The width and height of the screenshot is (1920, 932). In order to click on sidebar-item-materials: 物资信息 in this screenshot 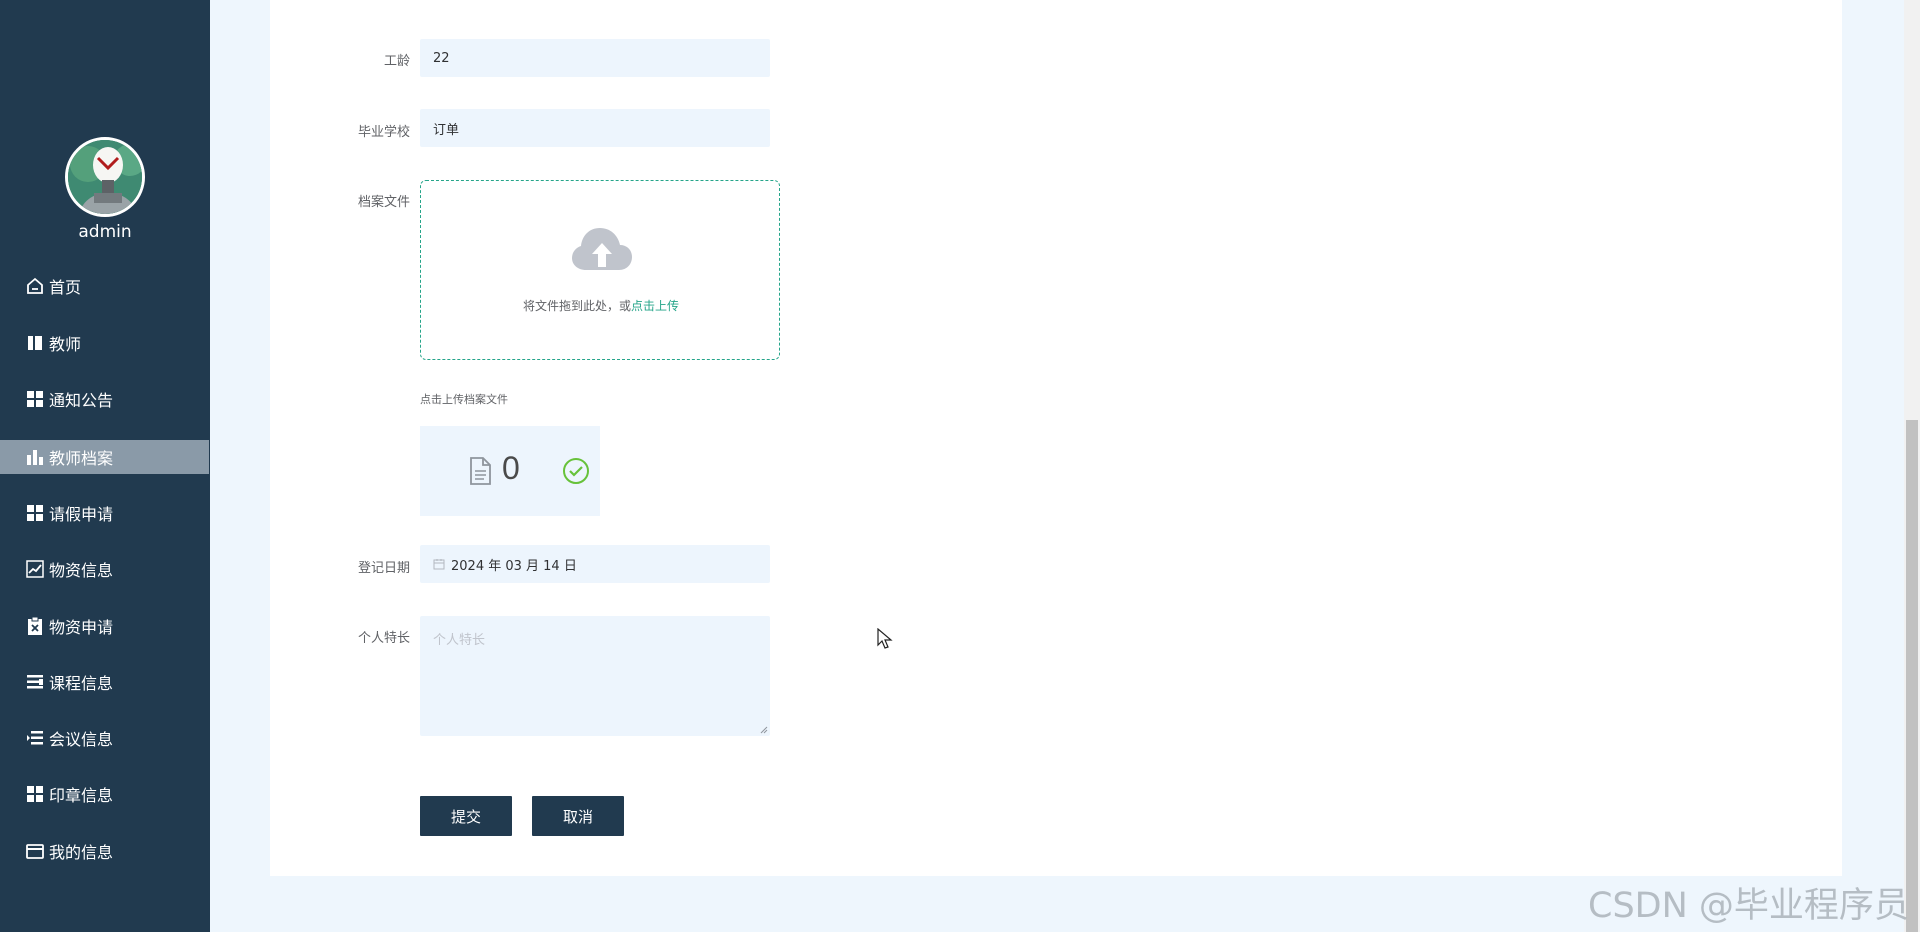, I will do `click(105, 569)`.